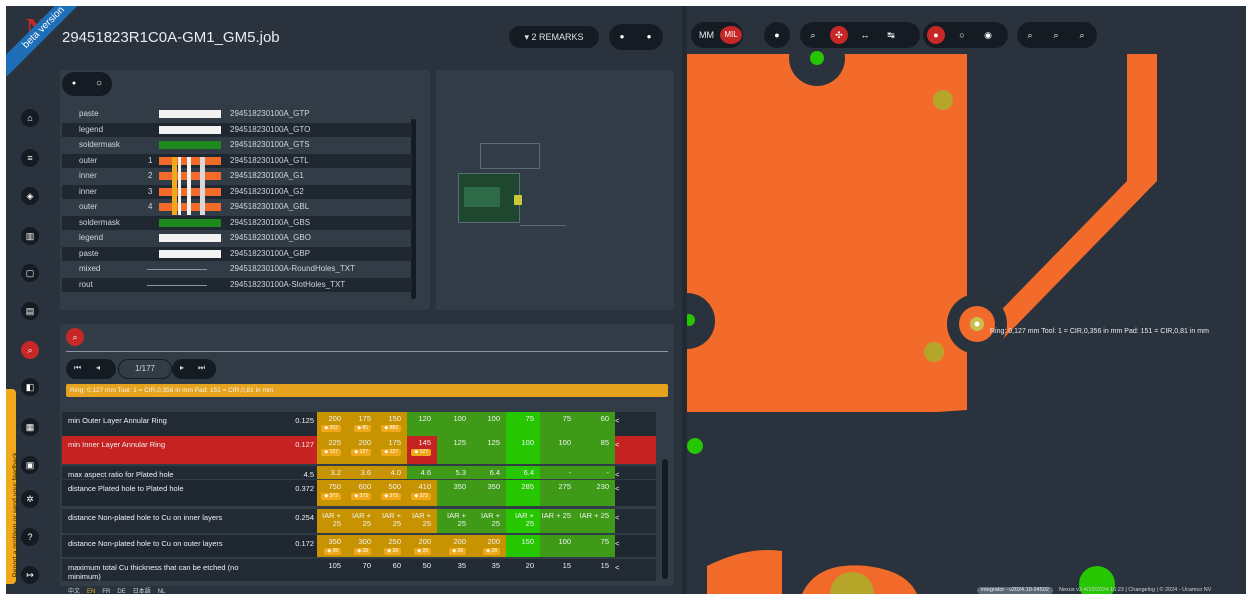 The width and height of the screenshot is (1252, 596). I want to click on panel-icon: ▢, so click(30, 273).